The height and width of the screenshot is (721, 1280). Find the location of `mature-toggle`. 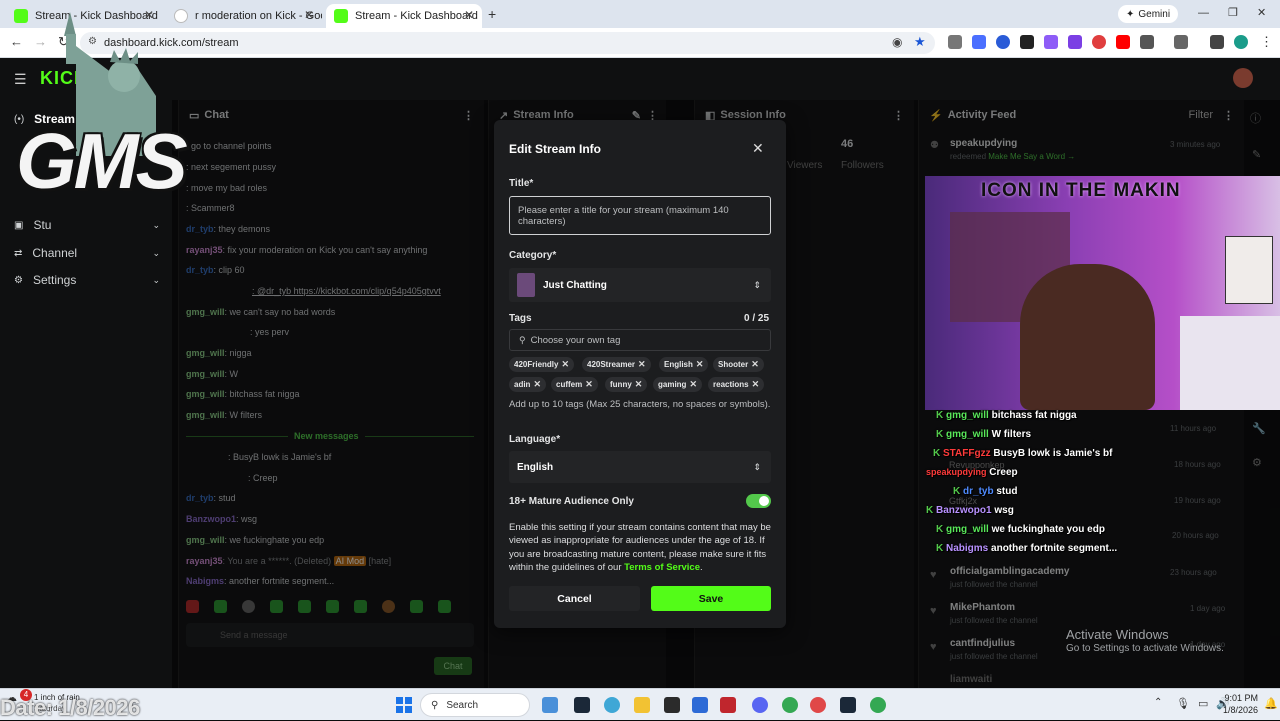

mature-toggle is located at coordinates (758, 501).